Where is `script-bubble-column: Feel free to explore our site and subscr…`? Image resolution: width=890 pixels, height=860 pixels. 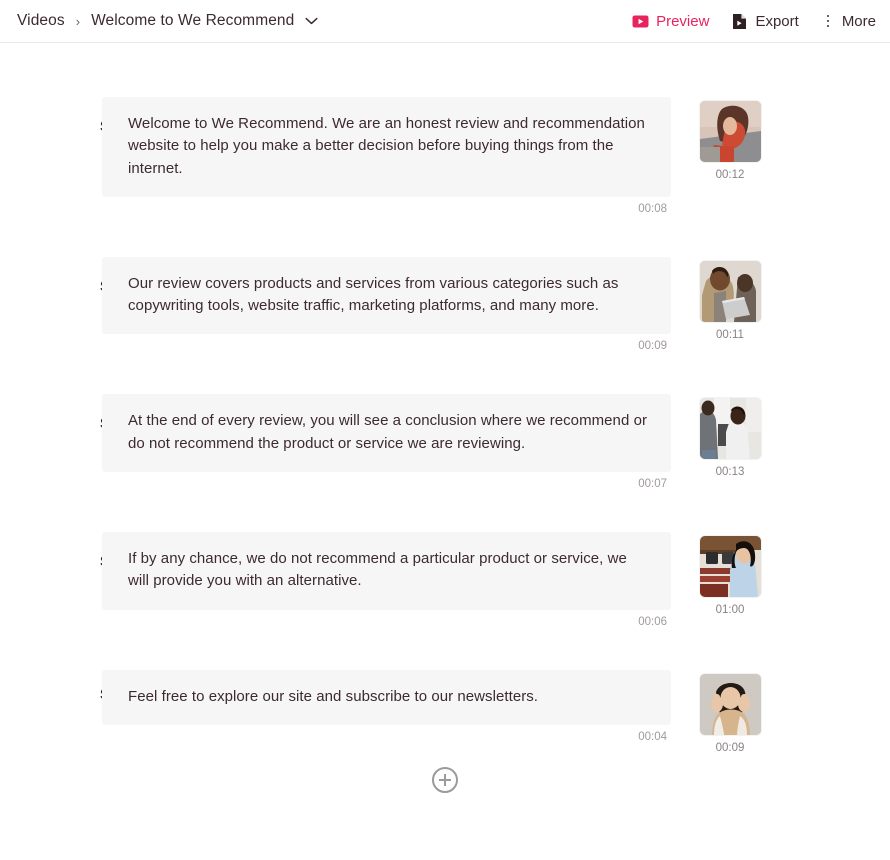 script-bubble-column: Feel free to explore our site and subscr… is located at coordinates (386, 706).